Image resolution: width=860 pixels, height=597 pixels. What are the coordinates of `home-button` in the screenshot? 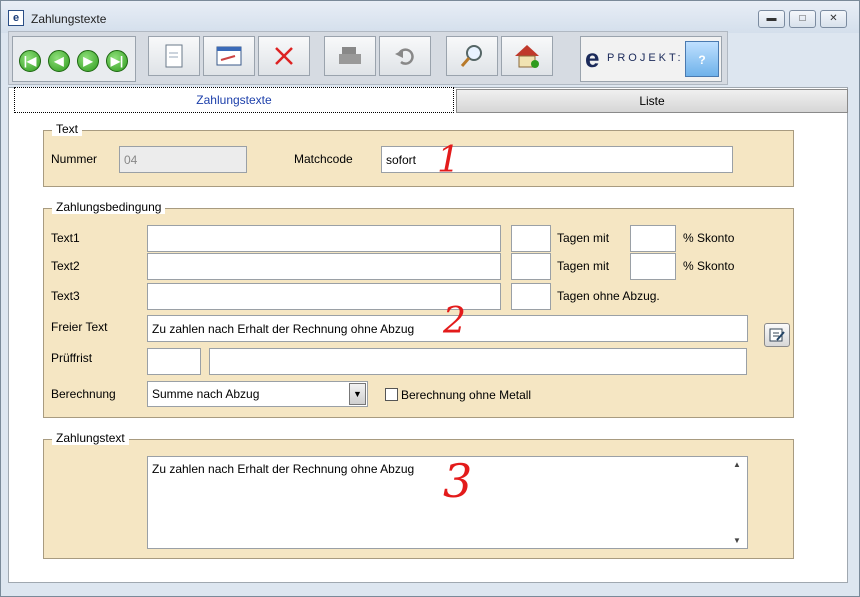 It's located at (527, 56).